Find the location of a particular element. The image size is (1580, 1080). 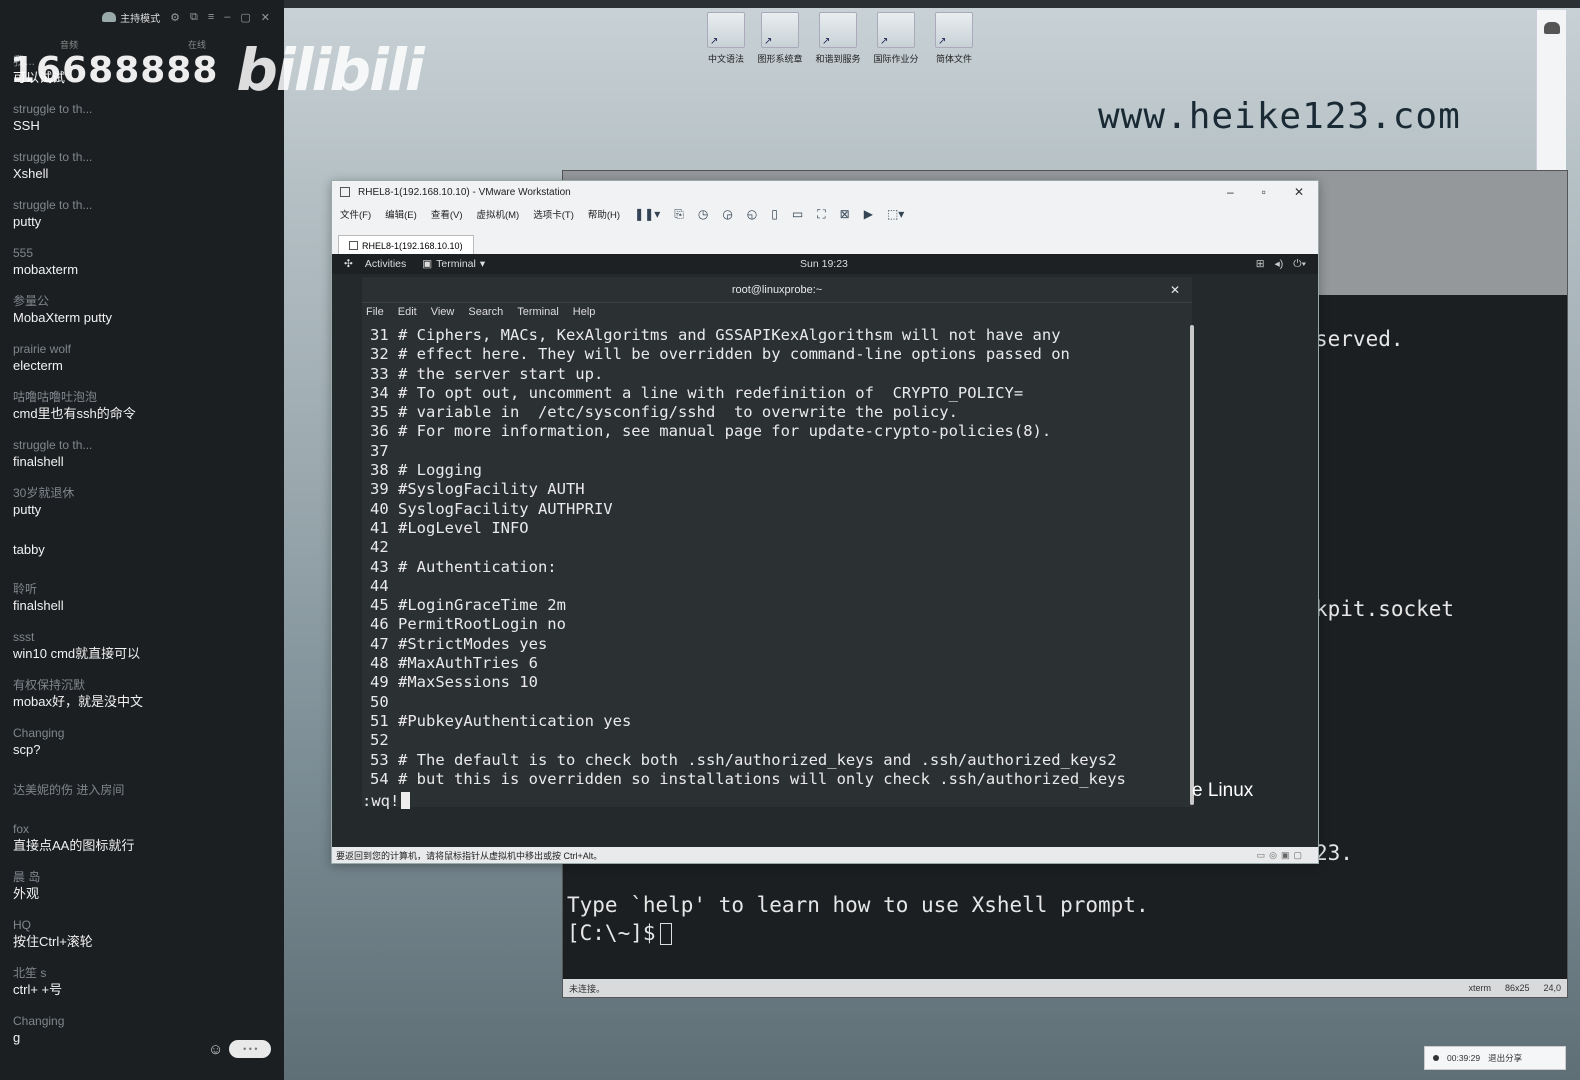

chat-message: 北笙 s ctrl+ +号 is located at coordinates (143, 982).